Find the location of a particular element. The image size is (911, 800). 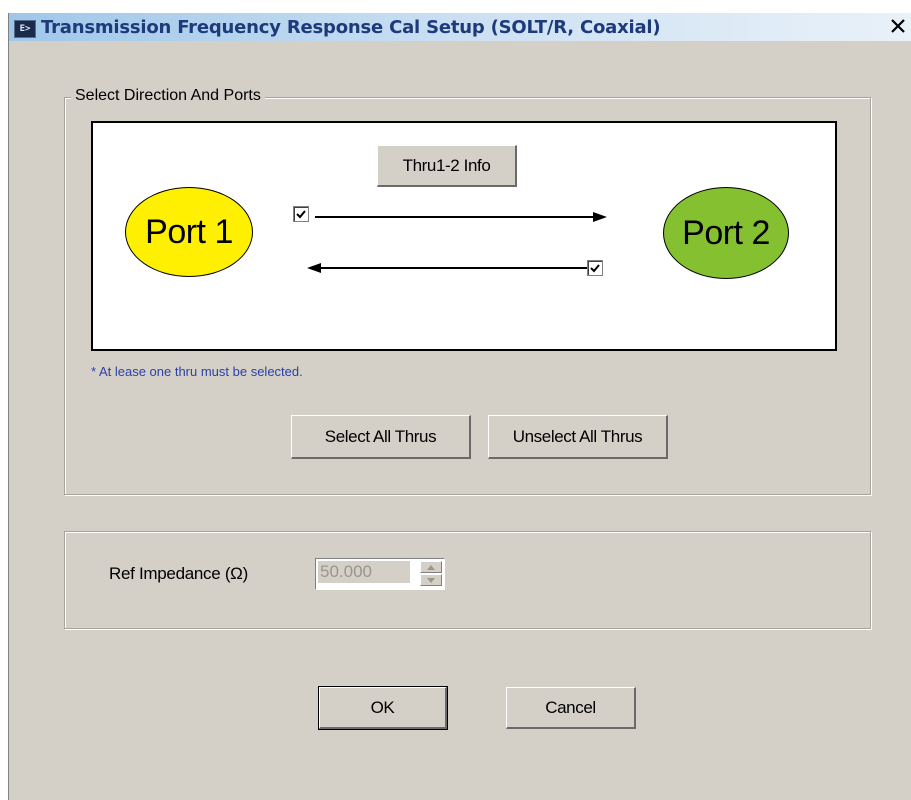

forward-thru-checkbox is located at coordinates (301, 214).